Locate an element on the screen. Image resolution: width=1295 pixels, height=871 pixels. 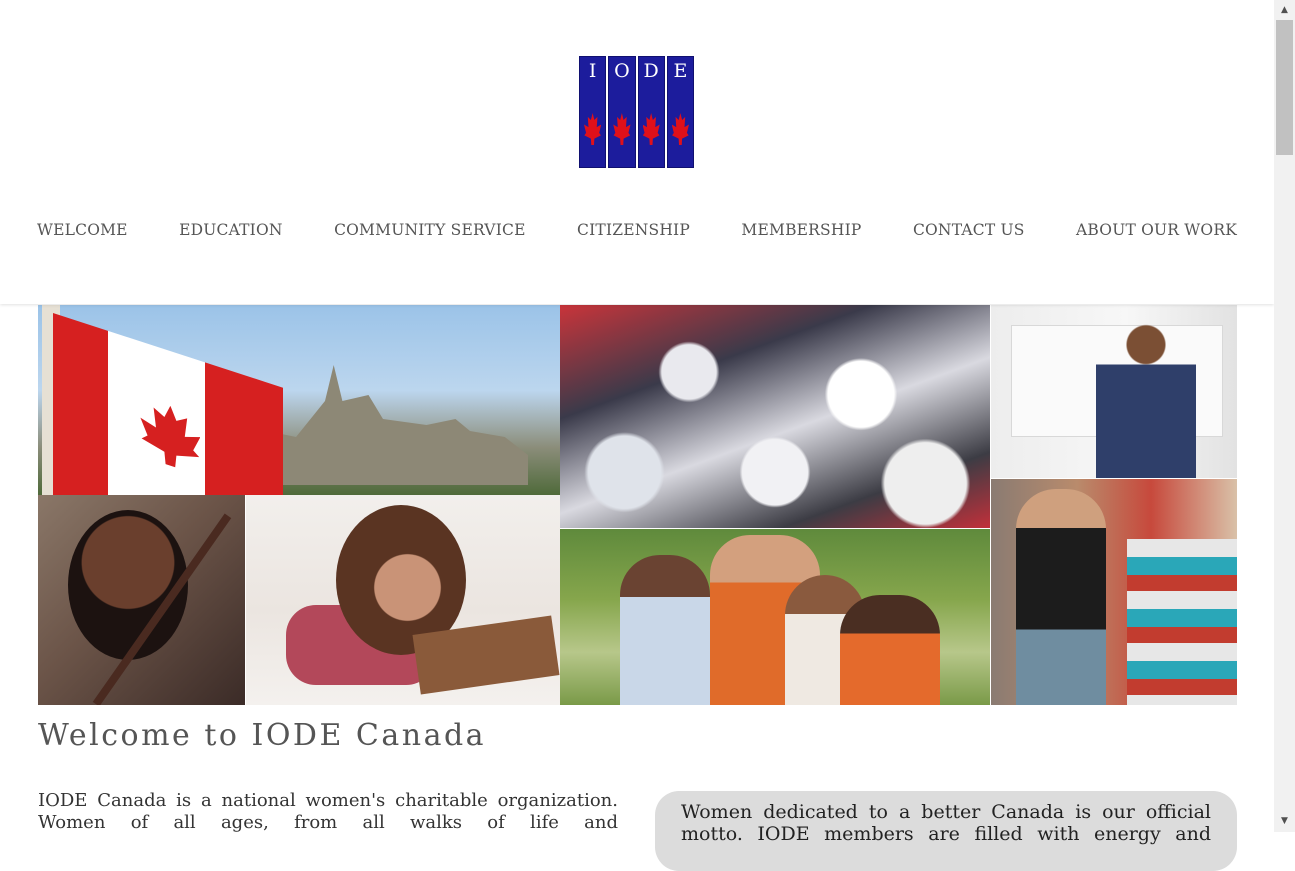
nav-item-membership: MEMBERSHIP is located at coordinates (801, 230).